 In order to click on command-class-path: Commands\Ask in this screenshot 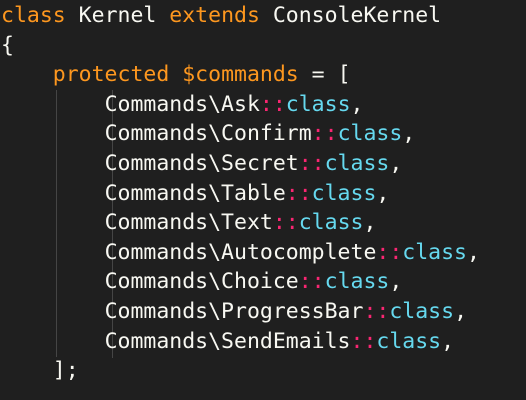, I will do `click(182, 104)`.